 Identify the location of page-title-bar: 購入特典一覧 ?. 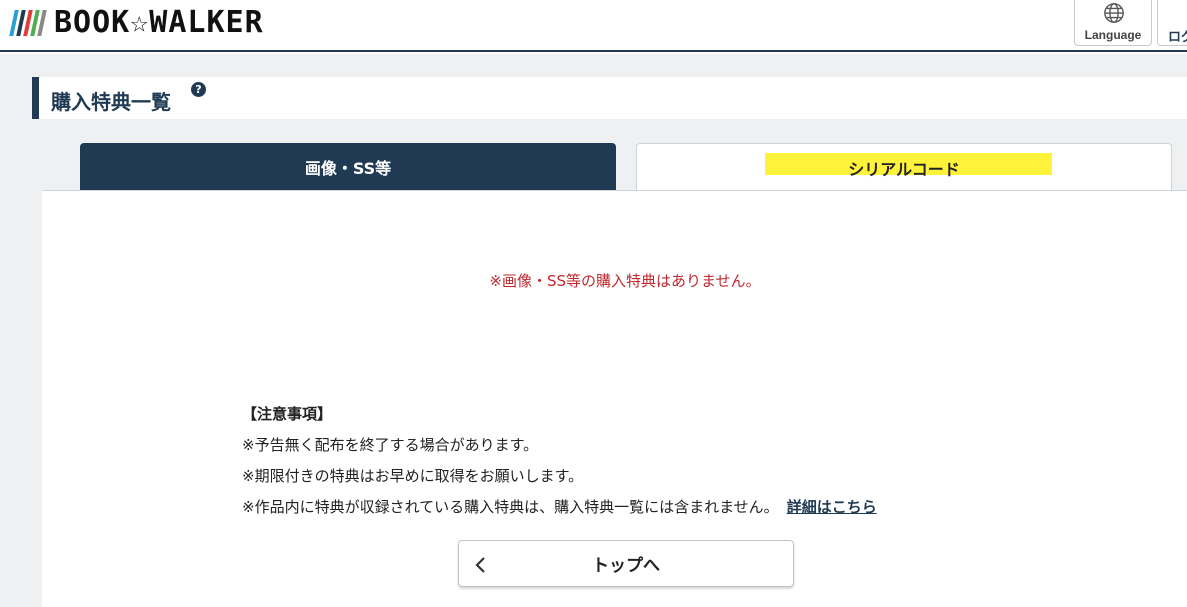
(609, 98).